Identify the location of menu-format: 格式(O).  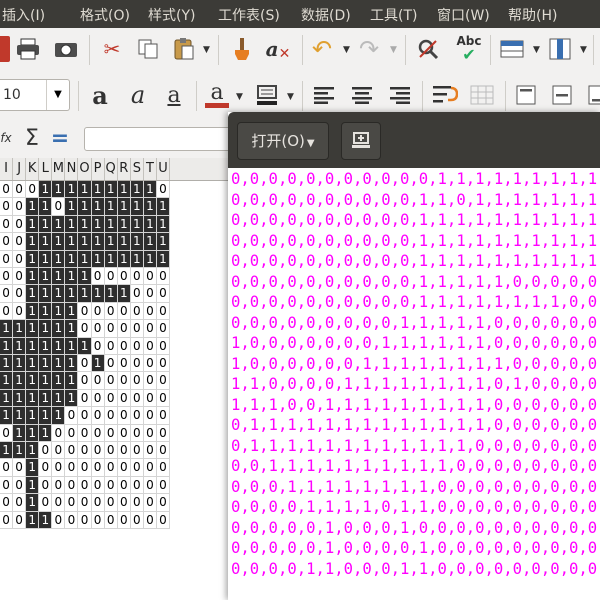
(105, 15).